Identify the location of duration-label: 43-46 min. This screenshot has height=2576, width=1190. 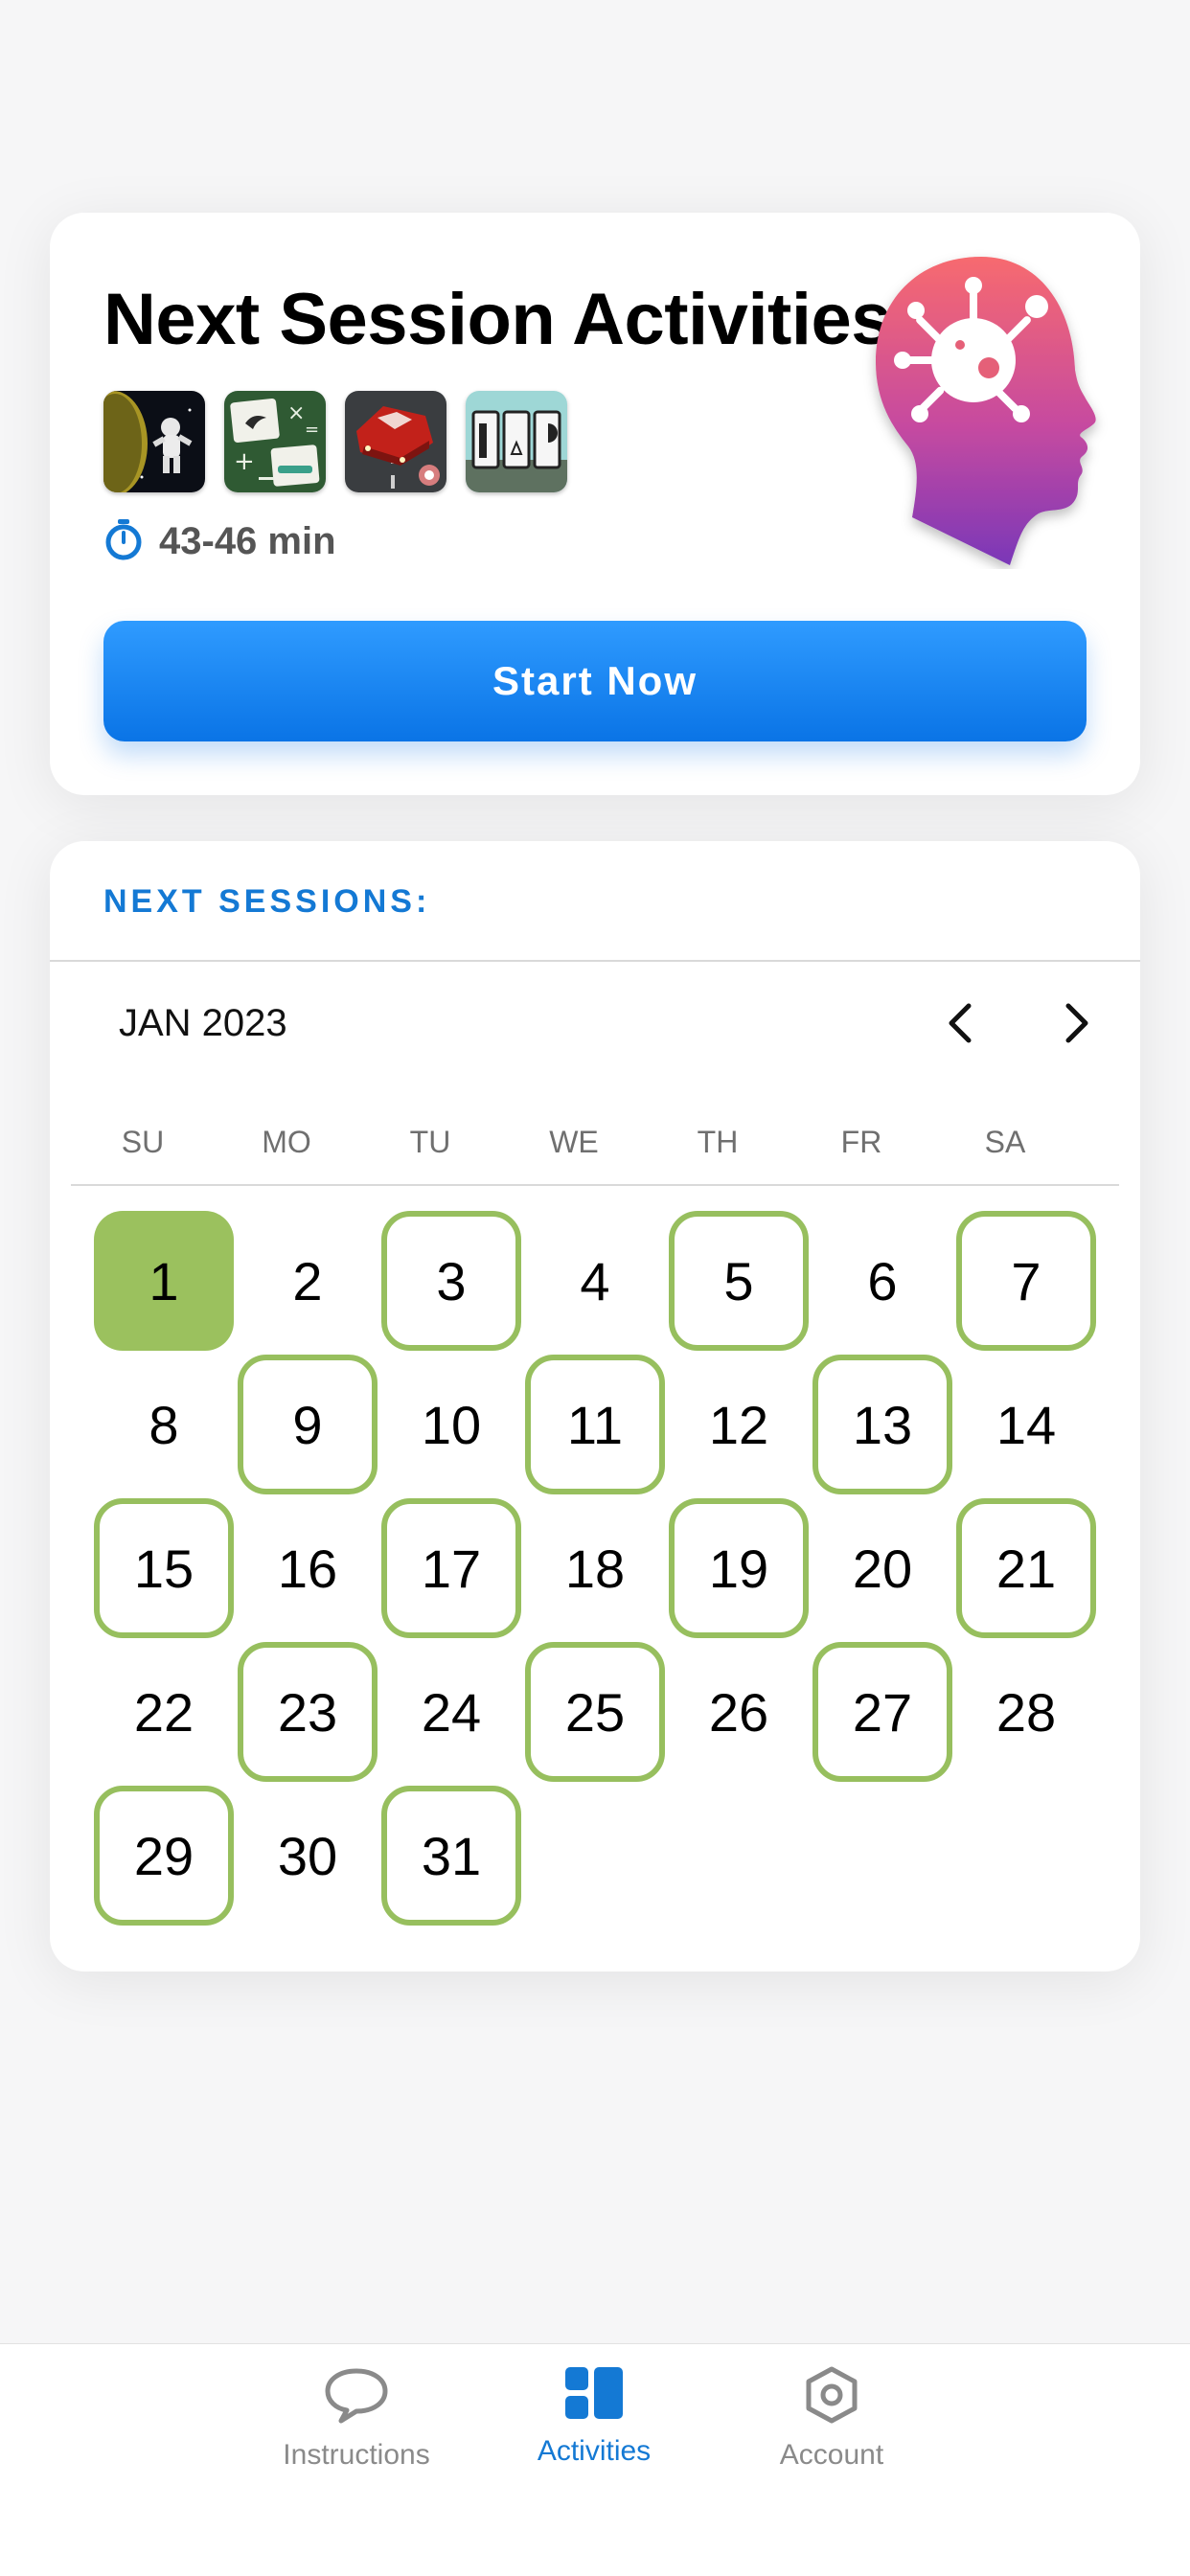
(248, 541).